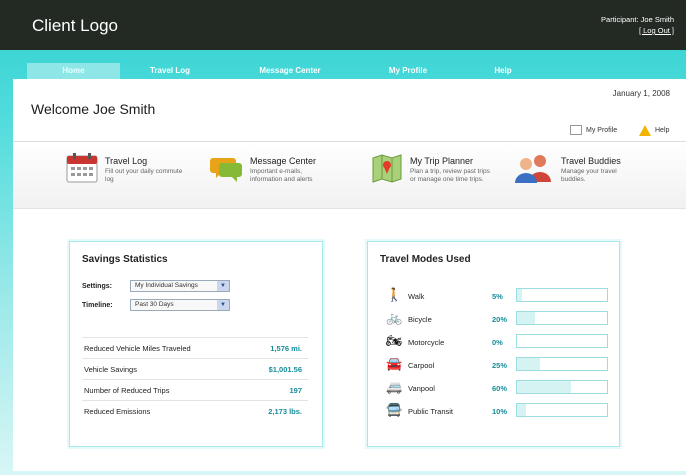 This screenshot has height=475, width=686. I want to click on savings-title: Savings Statistics, so click(125, 259).